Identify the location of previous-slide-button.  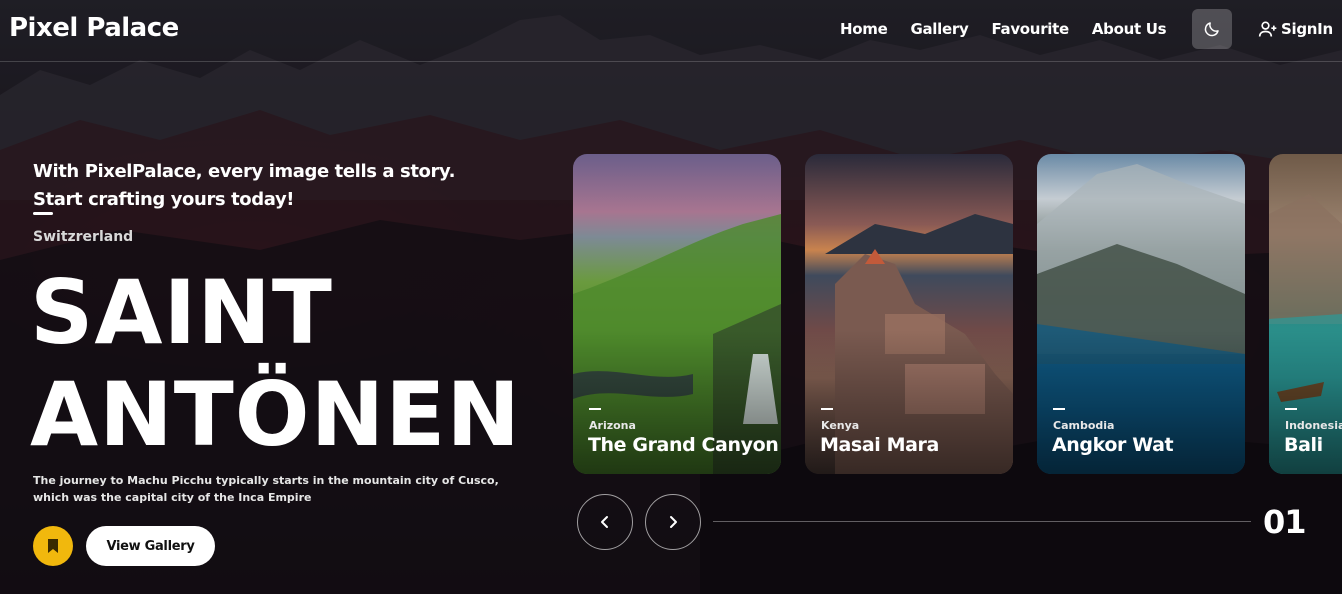
(605, 522).